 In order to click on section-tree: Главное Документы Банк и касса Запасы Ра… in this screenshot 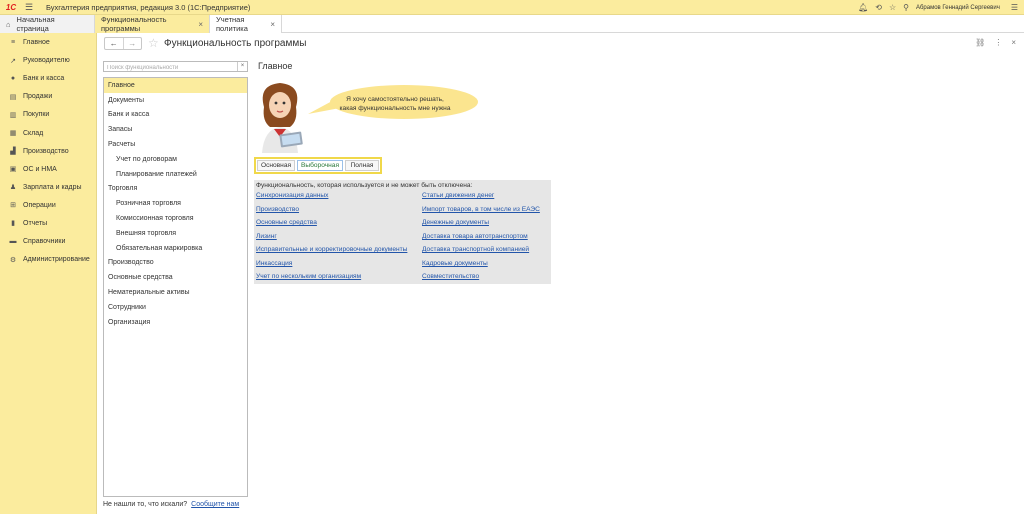, I will do `click(175, 287)`.